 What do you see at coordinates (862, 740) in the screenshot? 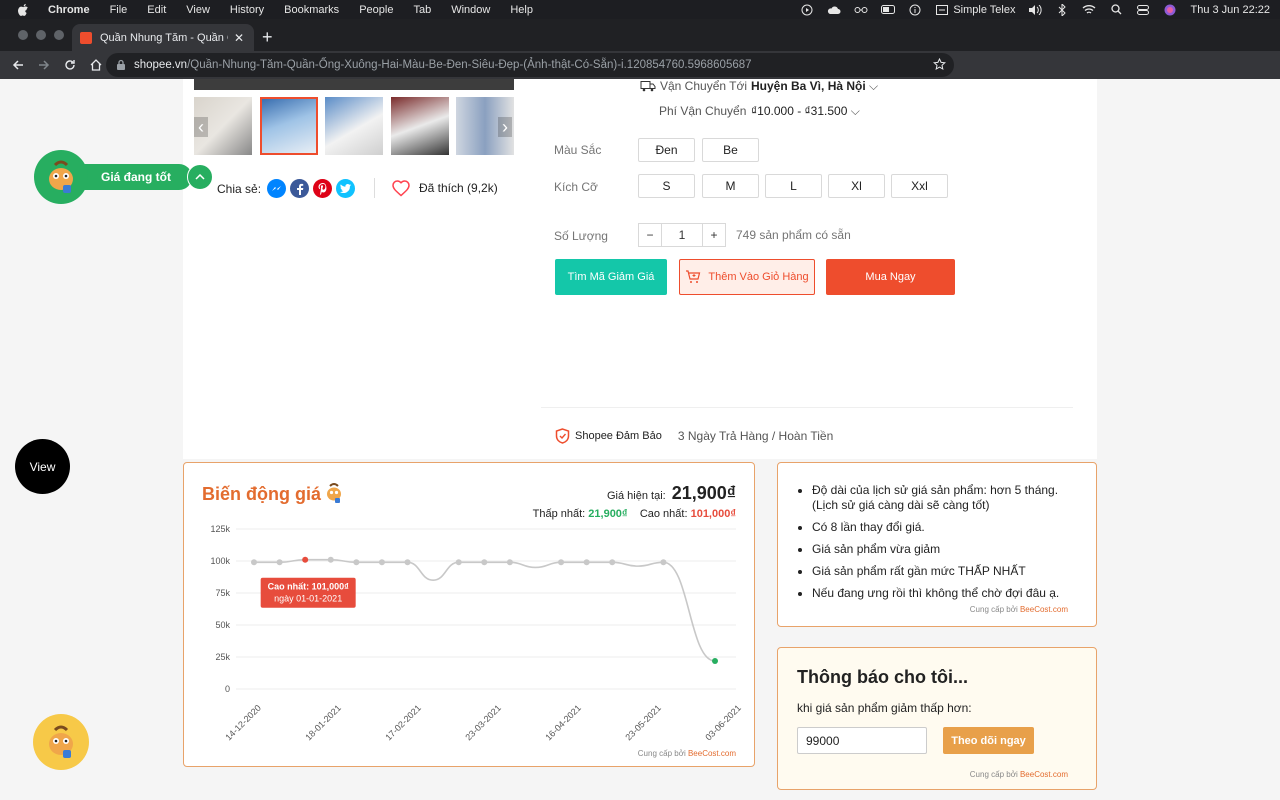
I see `target-price-input` at bounding box center [862, 740].